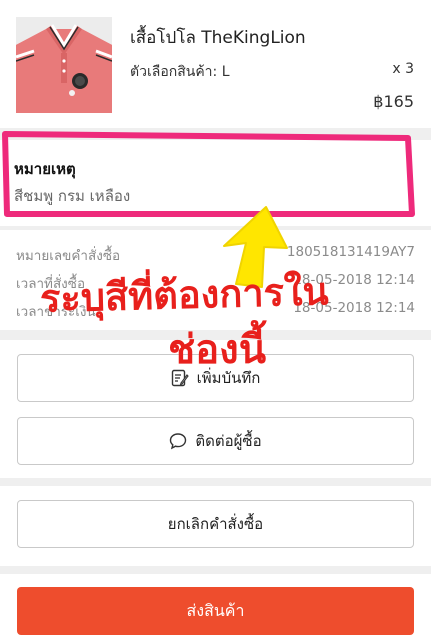 This screenshot has height=640, width=431. I want to click on note-title: หมายเหตุ, so click(45, 169).